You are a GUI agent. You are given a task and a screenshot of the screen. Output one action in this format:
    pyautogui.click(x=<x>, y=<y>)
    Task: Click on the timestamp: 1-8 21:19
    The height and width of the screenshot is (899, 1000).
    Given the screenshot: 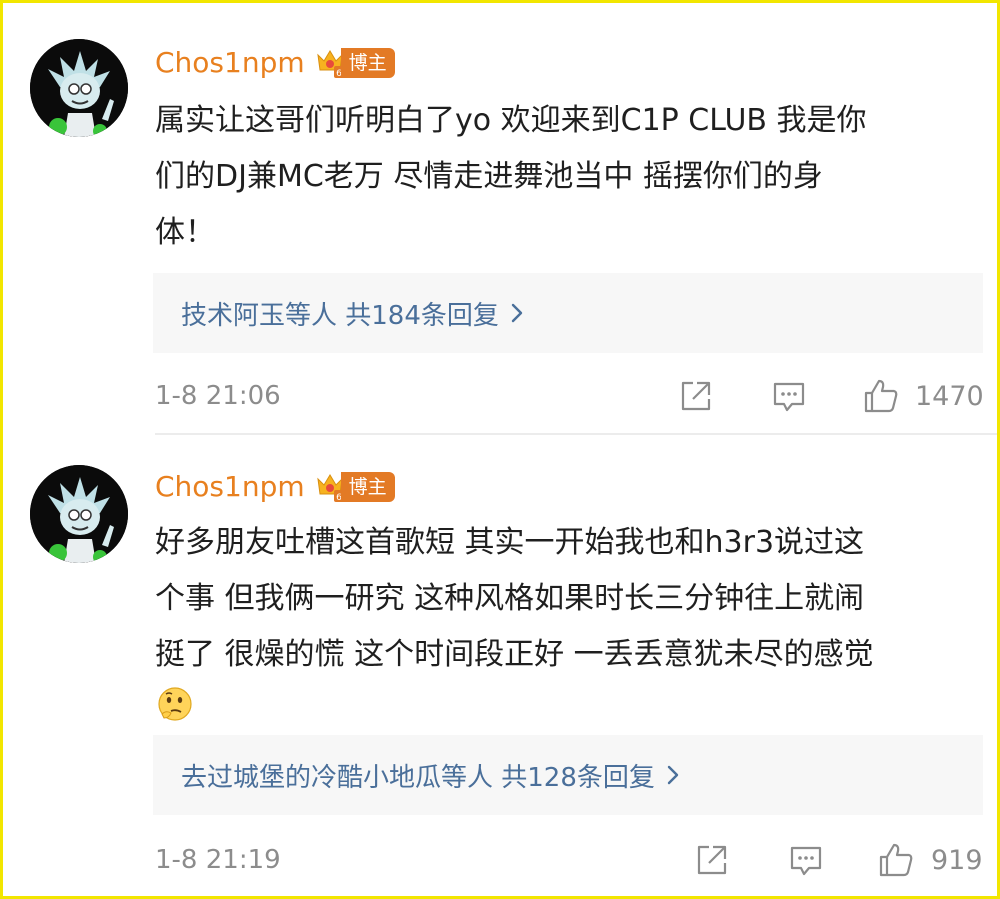 What is the action you would take?
    pyautogui.click(x=218, y=860)
    